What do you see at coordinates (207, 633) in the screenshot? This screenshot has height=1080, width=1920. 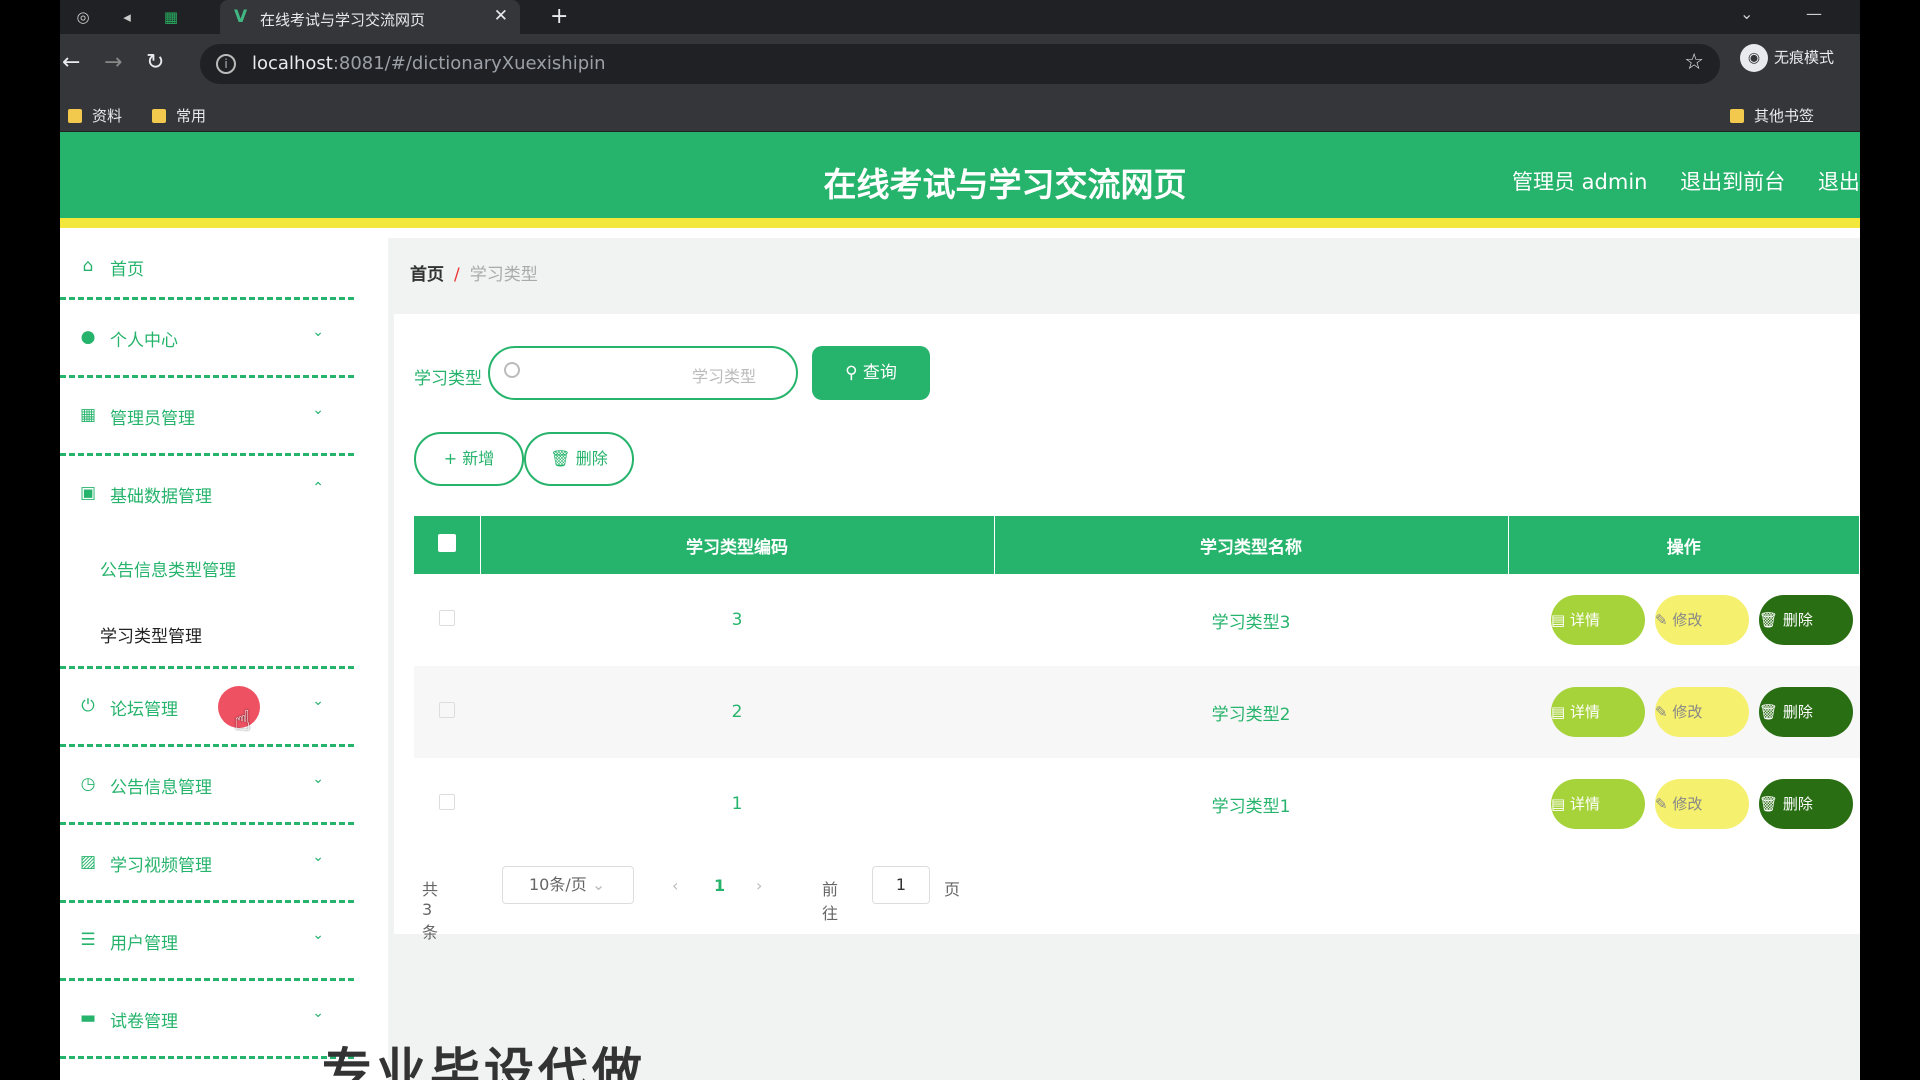 I see `sidebar-subitem-study-type: 学习类型管理` at bounding box center [207, 633].